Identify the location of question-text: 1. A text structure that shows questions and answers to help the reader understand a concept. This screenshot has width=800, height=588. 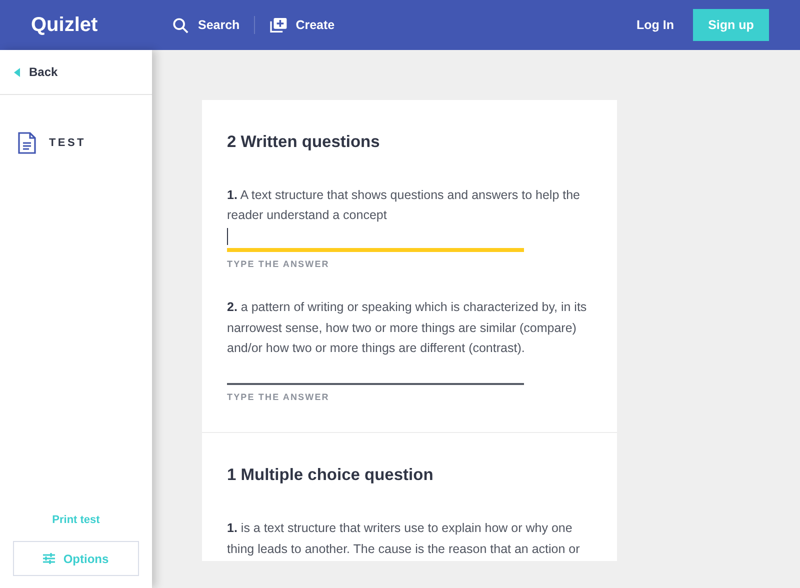
(404, 205).